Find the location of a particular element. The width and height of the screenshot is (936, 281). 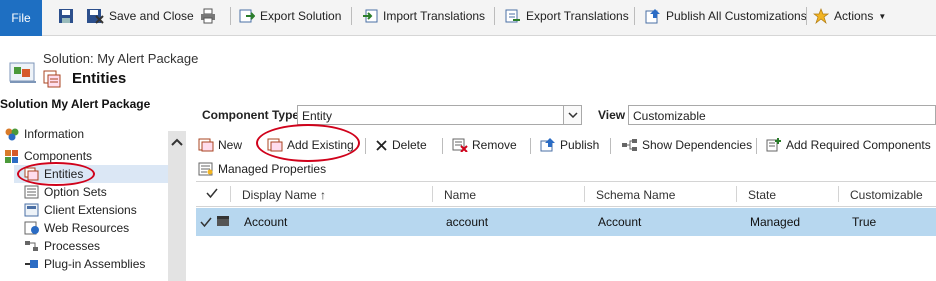

managed-properties-label: Managed Properties is located at coordinates (272, 169).